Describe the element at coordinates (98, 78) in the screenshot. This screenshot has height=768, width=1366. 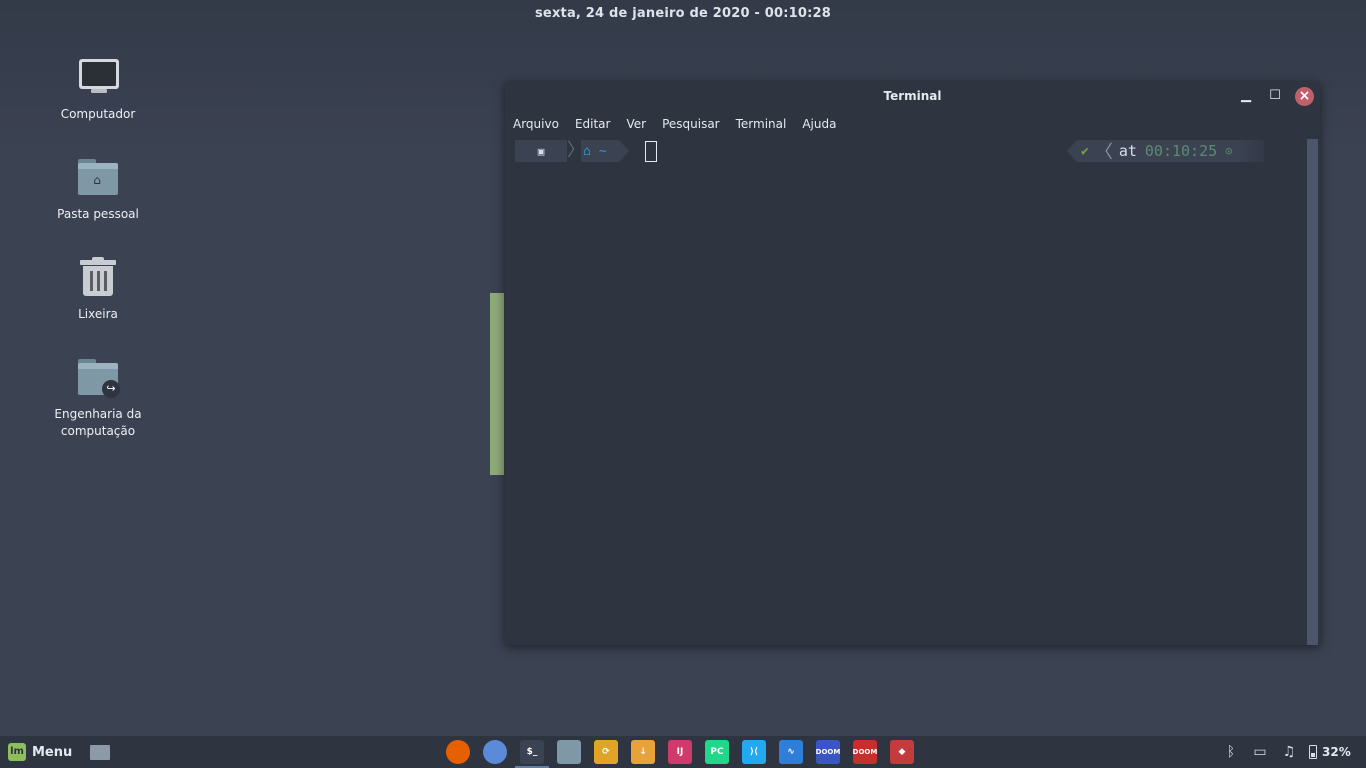
I see `computer-icon` at that location.